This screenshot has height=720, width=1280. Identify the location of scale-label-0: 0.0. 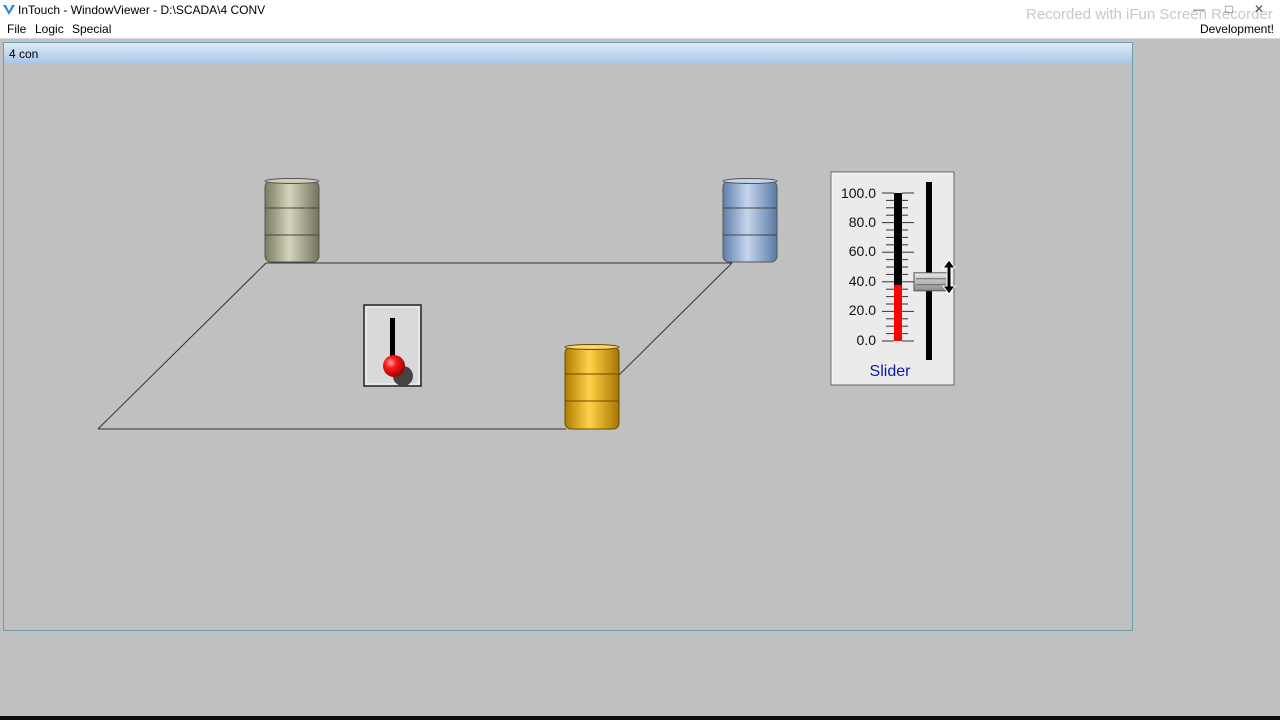
(867, 340).